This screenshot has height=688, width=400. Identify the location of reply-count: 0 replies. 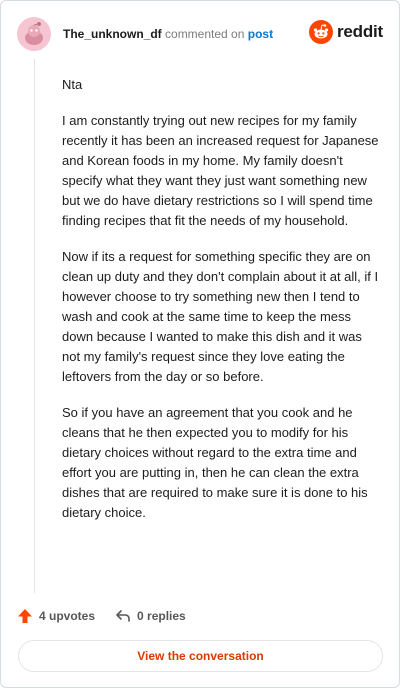
(161, 616).